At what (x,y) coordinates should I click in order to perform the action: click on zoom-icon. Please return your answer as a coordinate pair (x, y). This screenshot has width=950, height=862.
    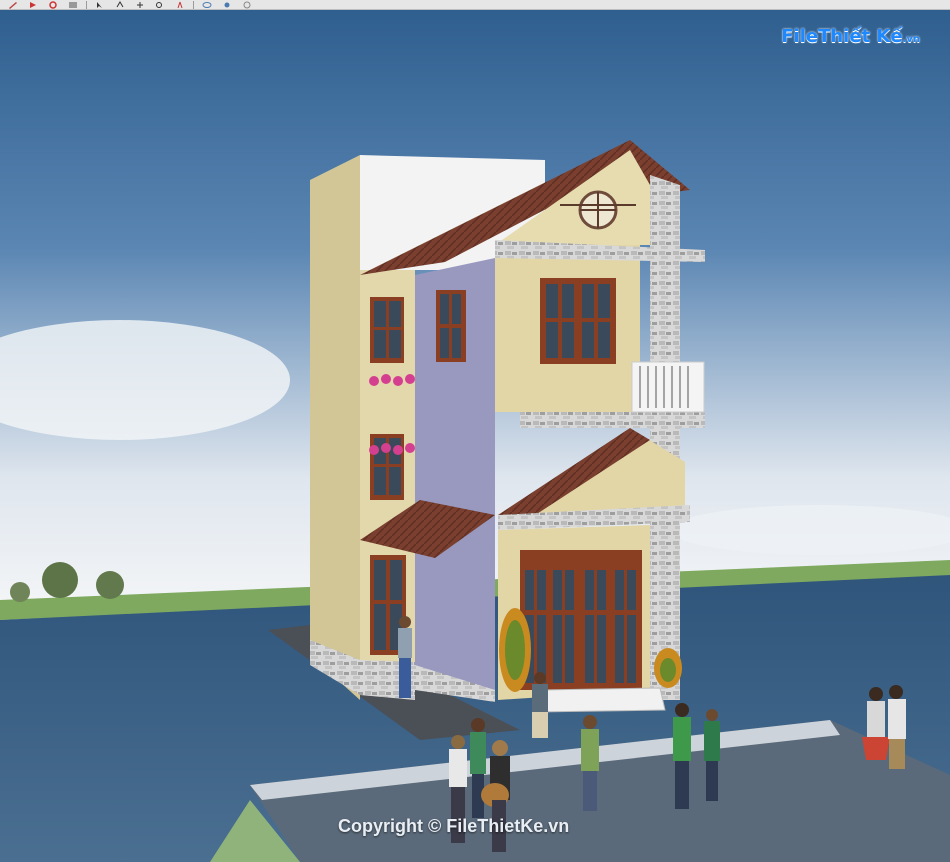
    Looking at the image, I should click on (160, 5).